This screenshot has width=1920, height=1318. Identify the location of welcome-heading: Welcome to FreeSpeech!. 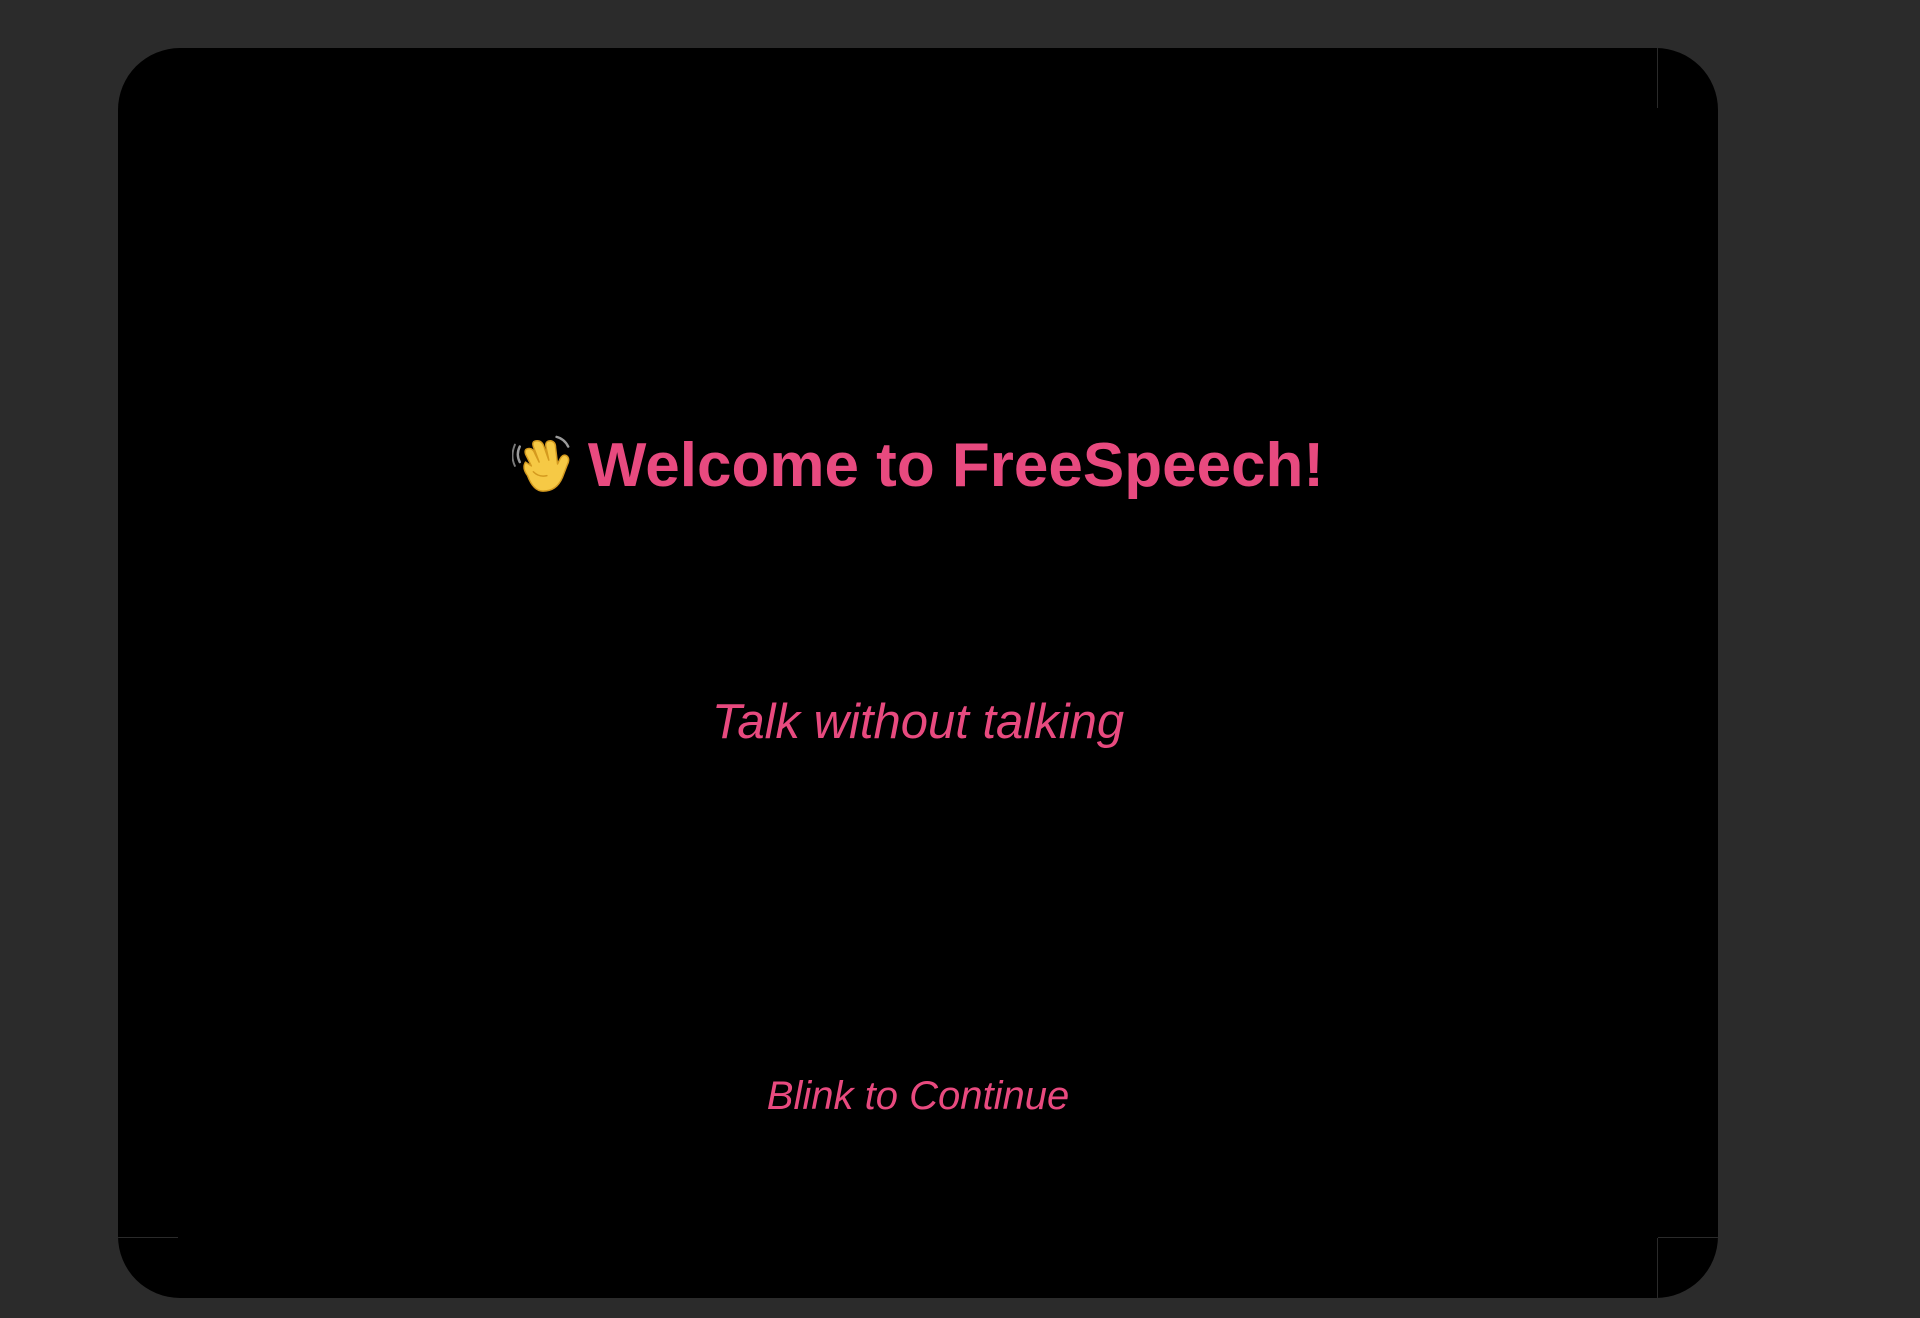
(918, 466).